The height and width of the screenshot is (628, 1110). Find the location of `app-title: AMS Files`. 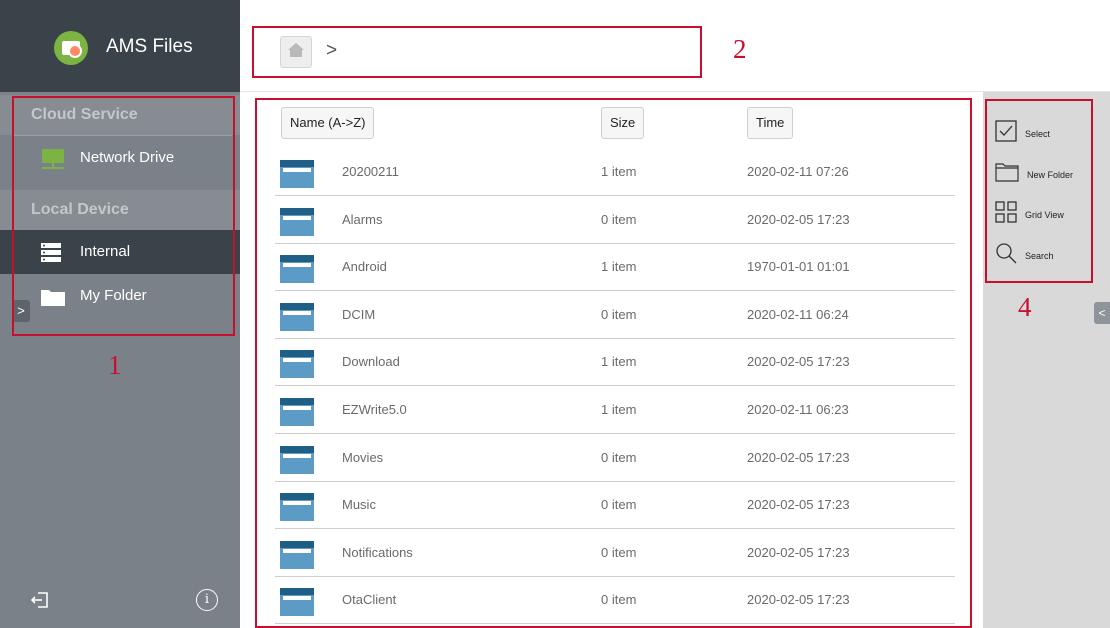

app-title: AMS Files is located at coordinates (149, 46).